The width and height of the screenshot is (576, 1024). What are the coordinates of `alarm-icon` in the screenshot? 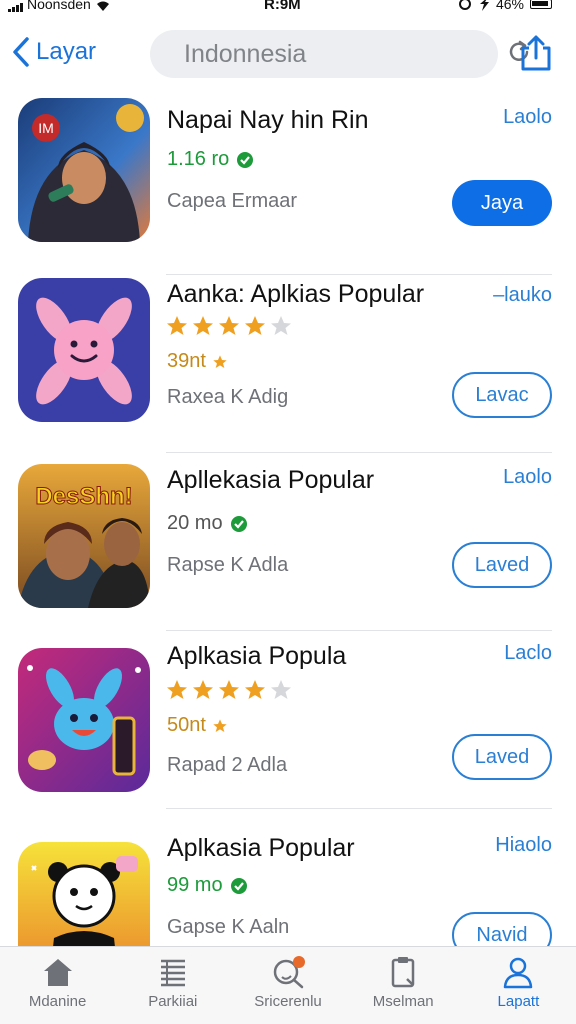 It's located at (464, 5).